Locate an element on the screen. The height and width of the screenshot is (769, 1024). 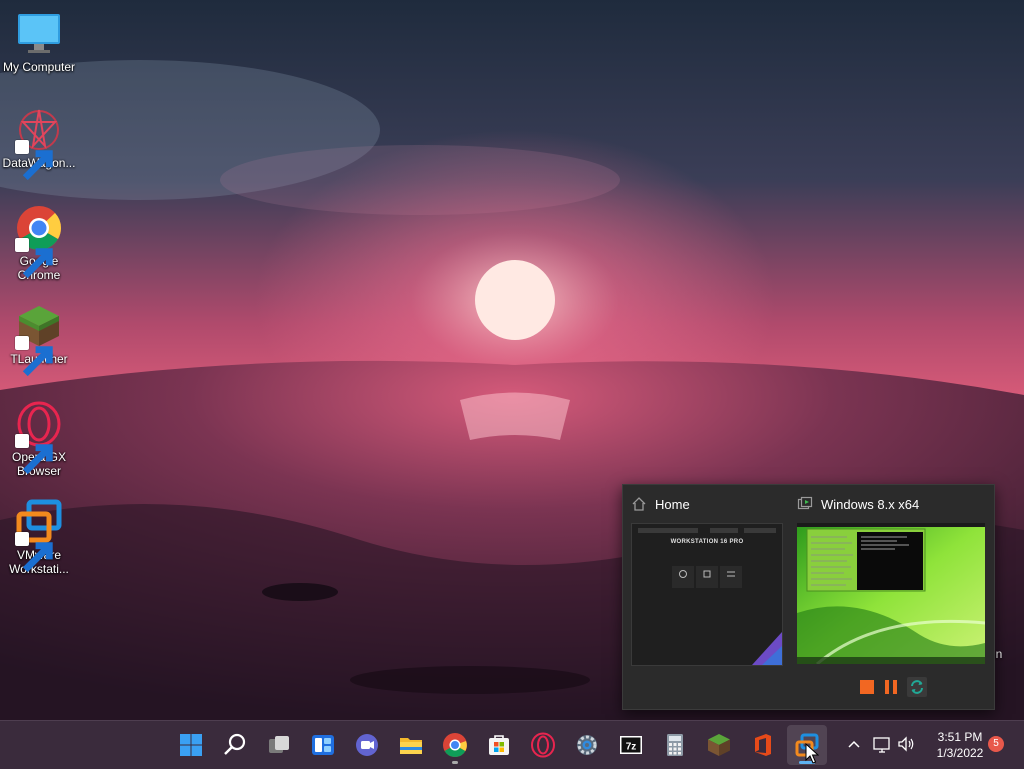
taskbar: 7z is located at coordinates (512, 744).